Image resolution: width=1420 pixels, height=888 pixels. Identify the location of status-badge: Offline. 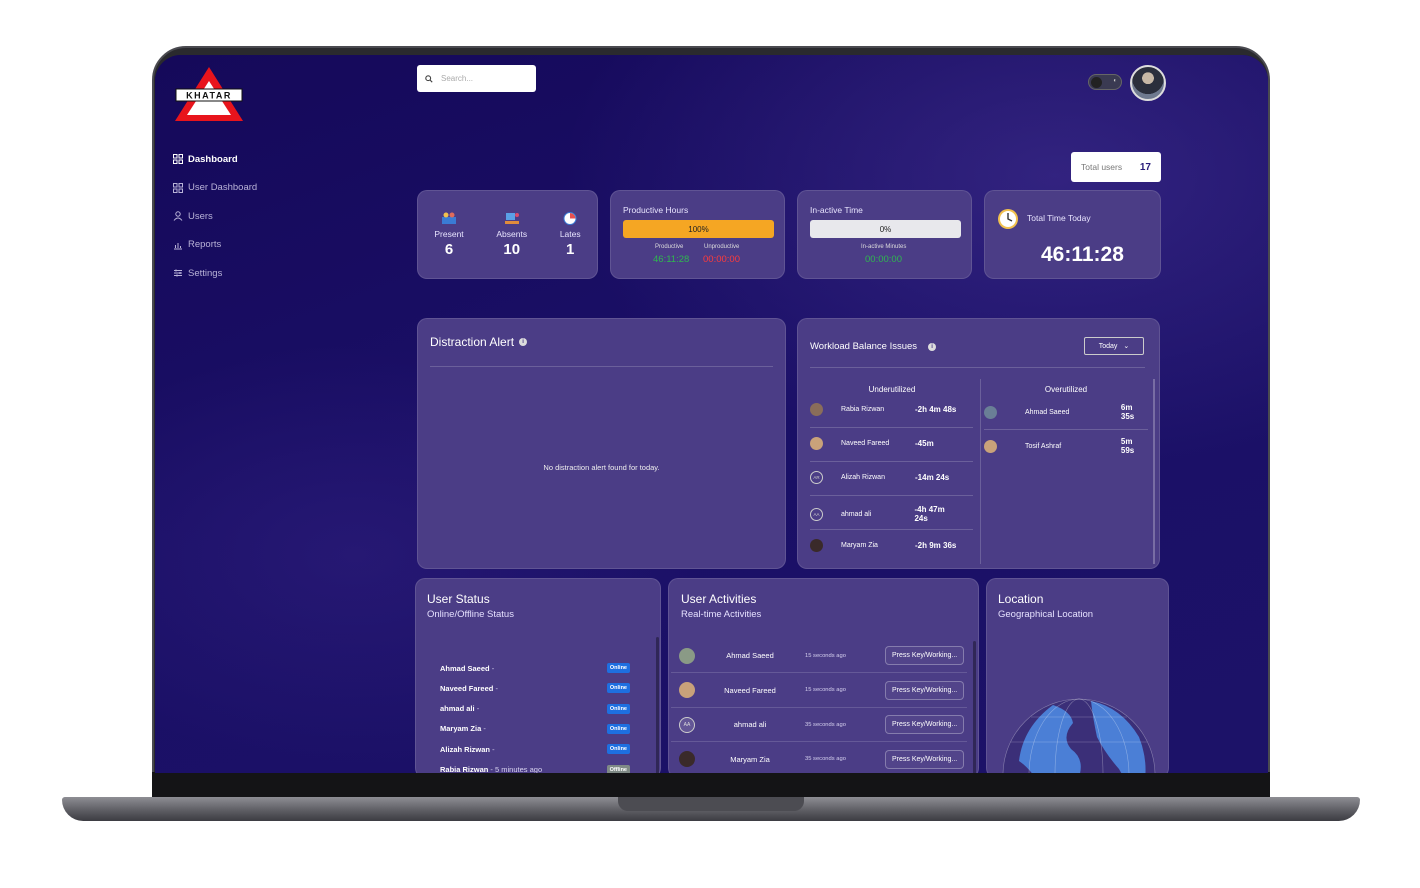
(618, 768).